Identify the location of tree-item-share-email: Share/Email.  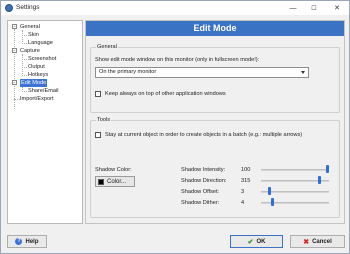
(43, 91).